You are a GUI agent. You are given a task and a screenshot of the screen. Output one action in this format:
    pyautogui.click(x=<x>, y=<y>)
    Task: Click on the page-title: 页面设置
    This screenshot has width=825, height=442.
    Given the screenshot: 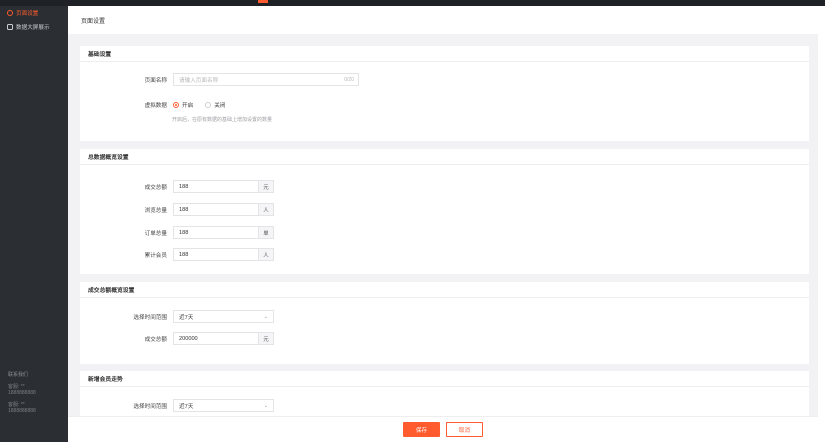 What is the action you would take?
    pyautogui.click(x=443, y=20)
    